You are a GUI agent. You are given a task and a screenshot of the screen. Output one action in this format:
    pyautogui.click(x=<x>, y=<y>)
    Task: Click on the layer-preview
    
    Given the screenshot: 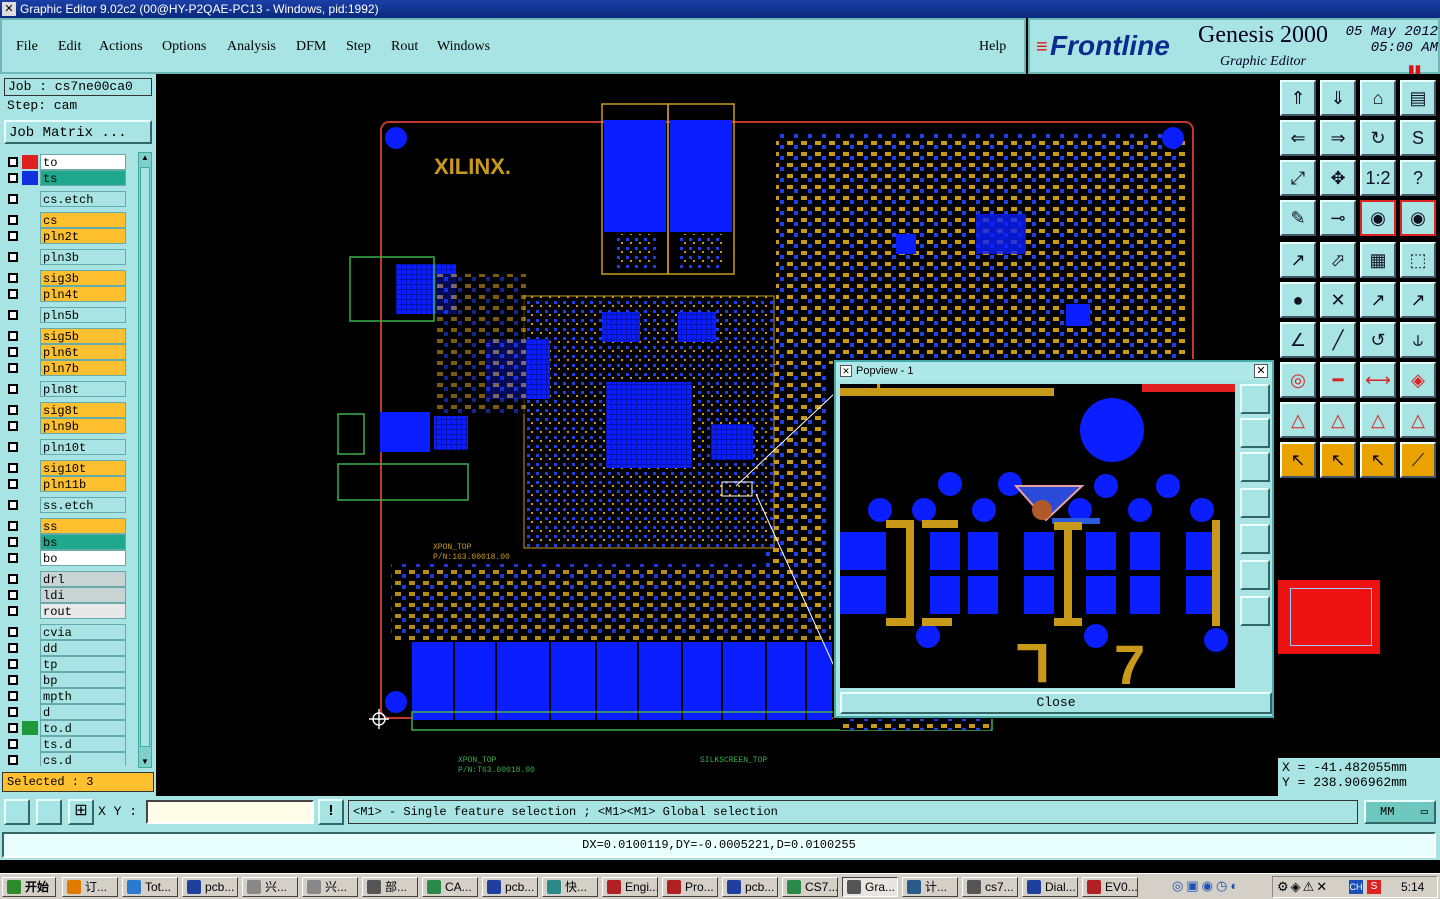 What is the action you would take?
    pyautogui.click(x=1329, y=617)
    